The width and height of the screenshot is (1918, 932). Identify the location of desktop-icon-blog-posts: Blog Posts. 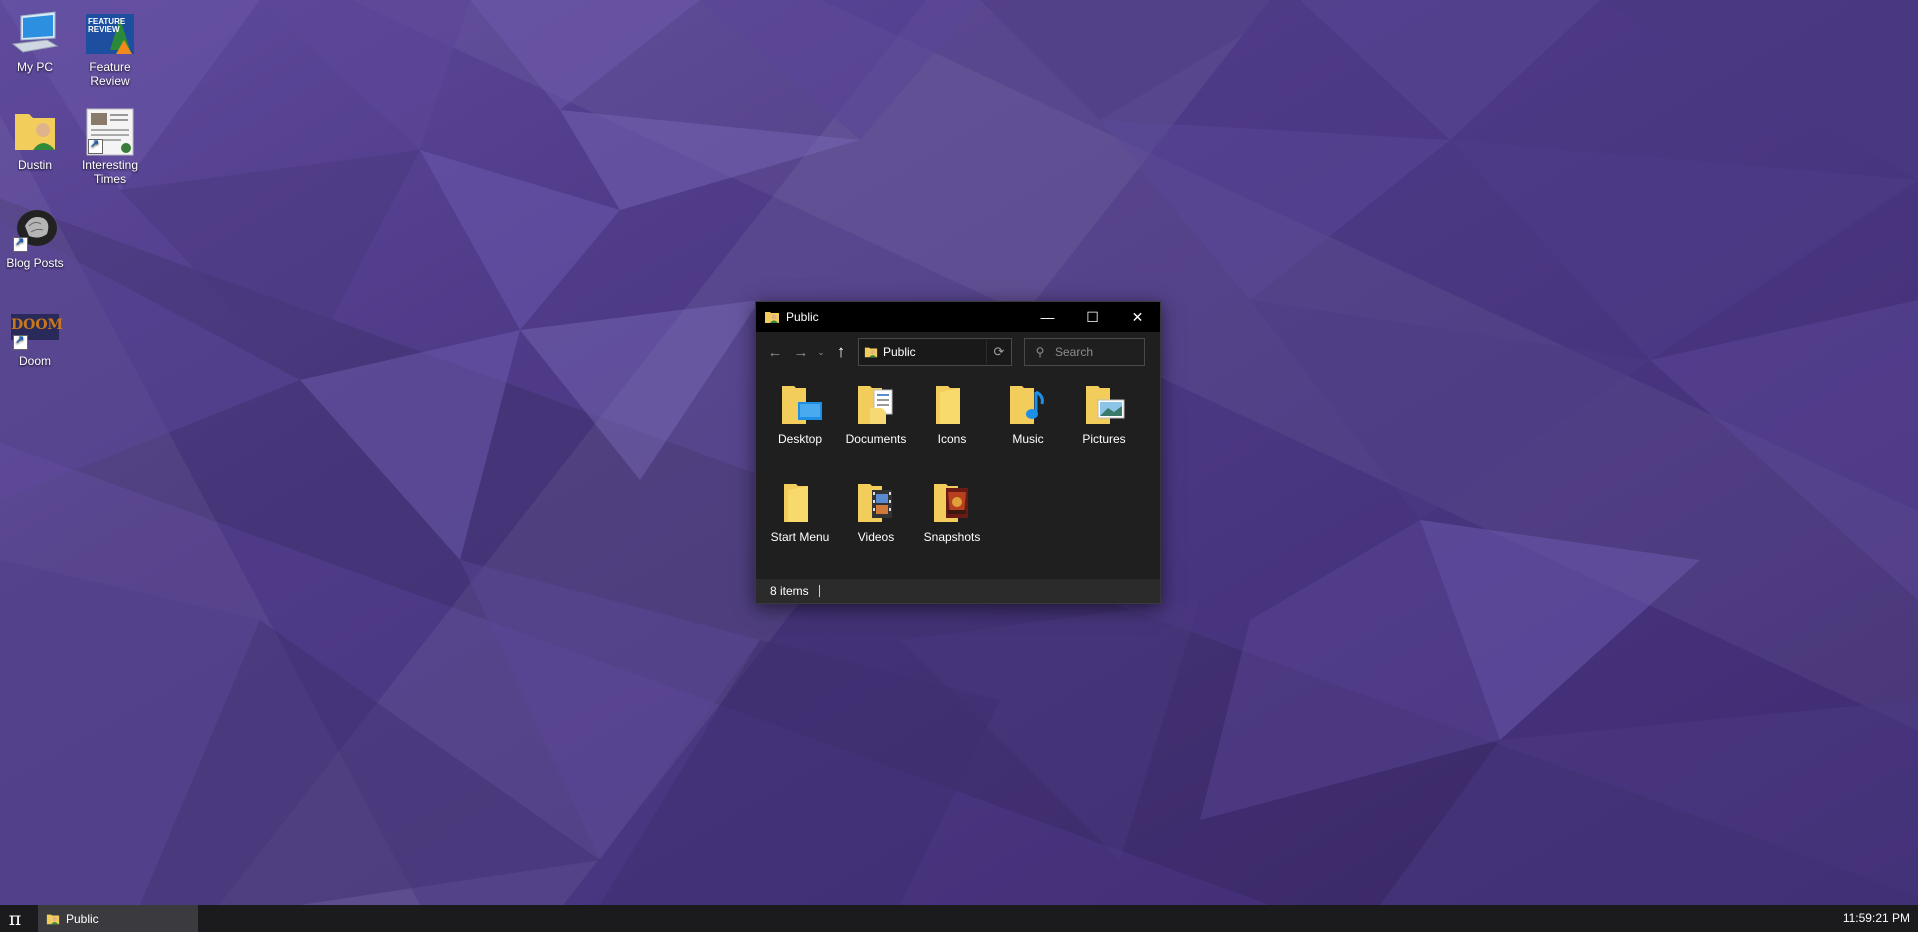
(35, 235).